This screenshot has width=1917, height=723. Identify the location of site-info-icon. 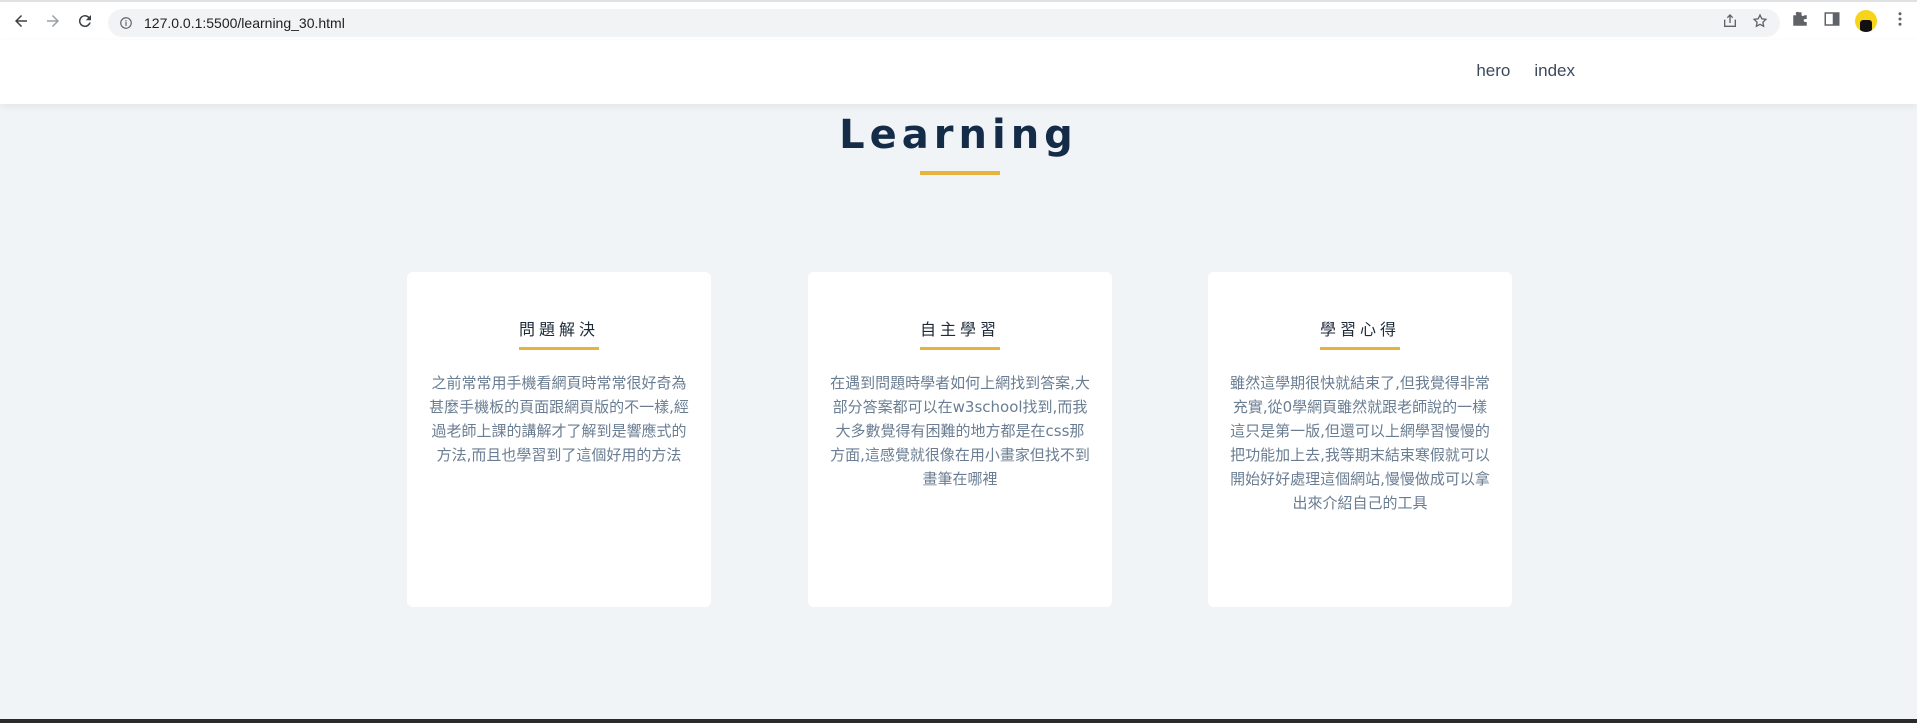
(126, 23).